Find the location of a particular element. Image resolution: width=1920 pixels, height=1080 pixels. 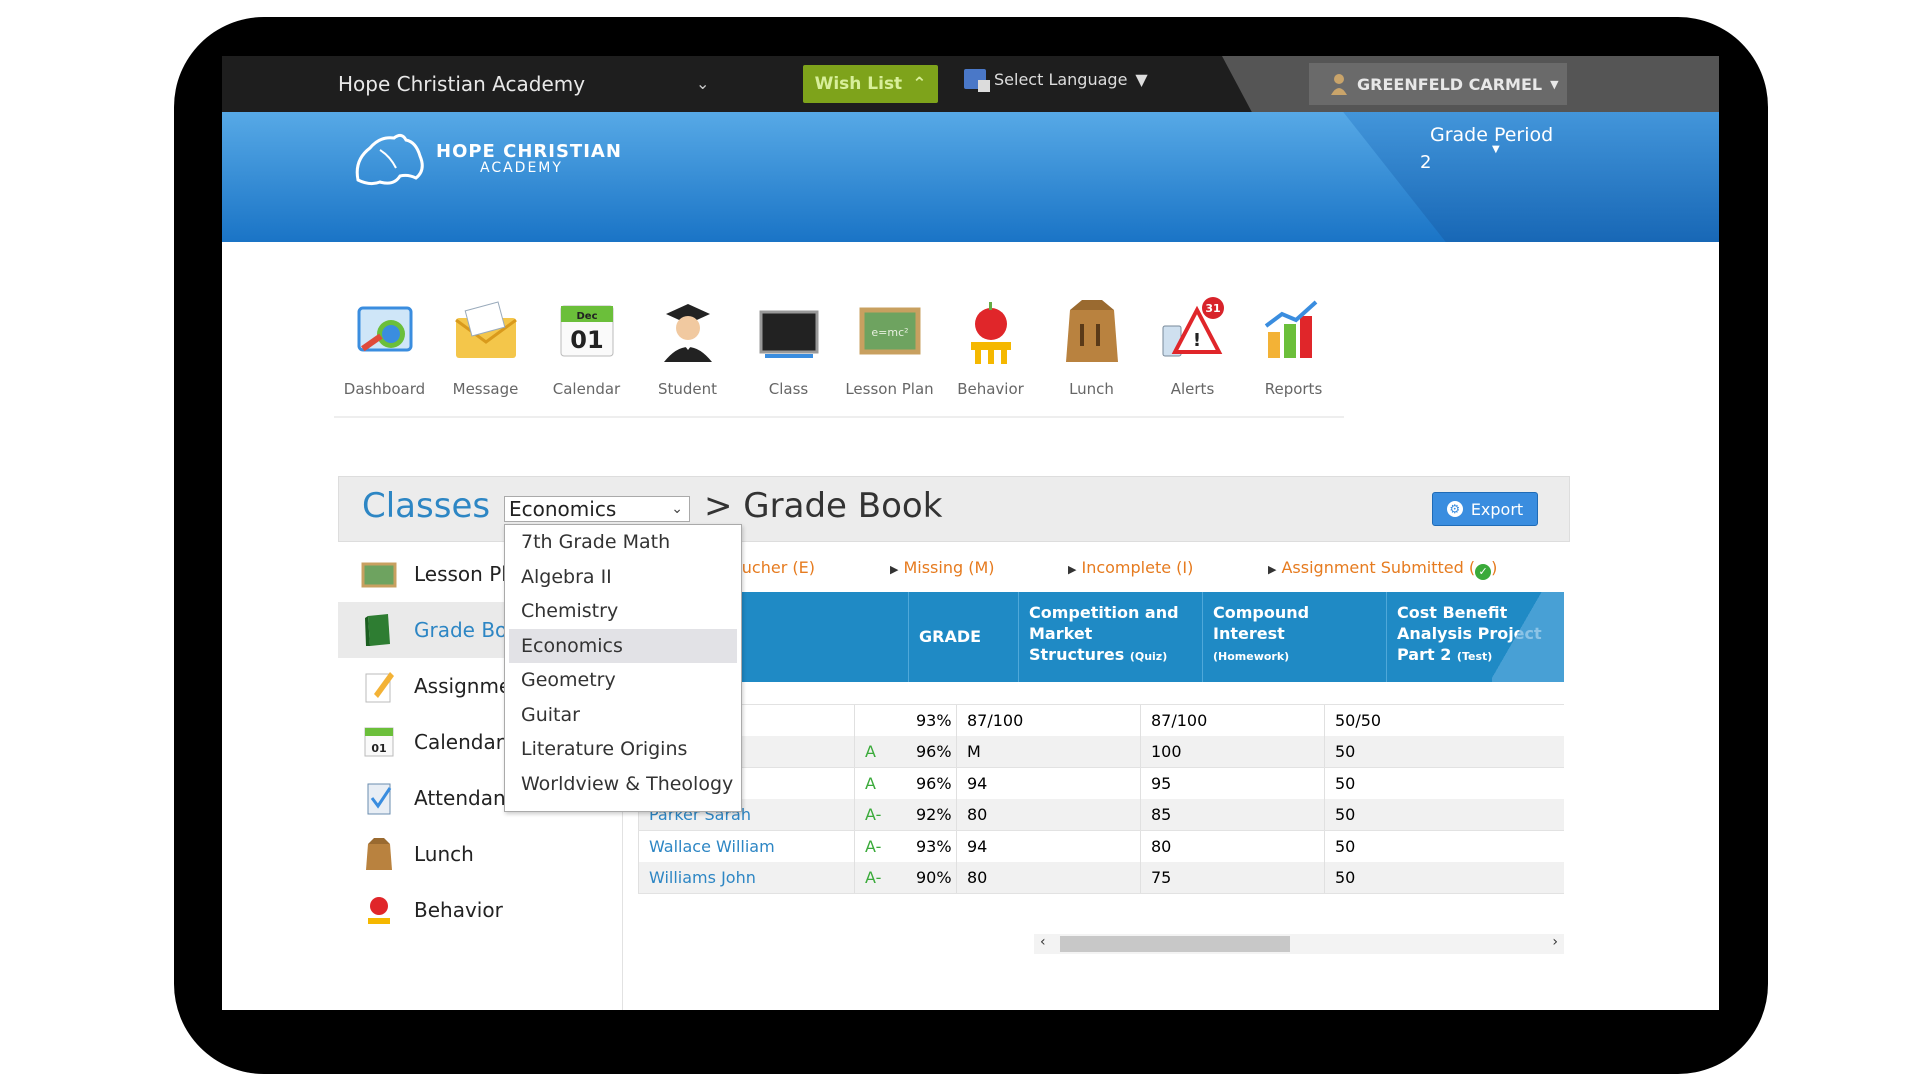

wish-list-label: Wish List is located at coordinates (858, 84).